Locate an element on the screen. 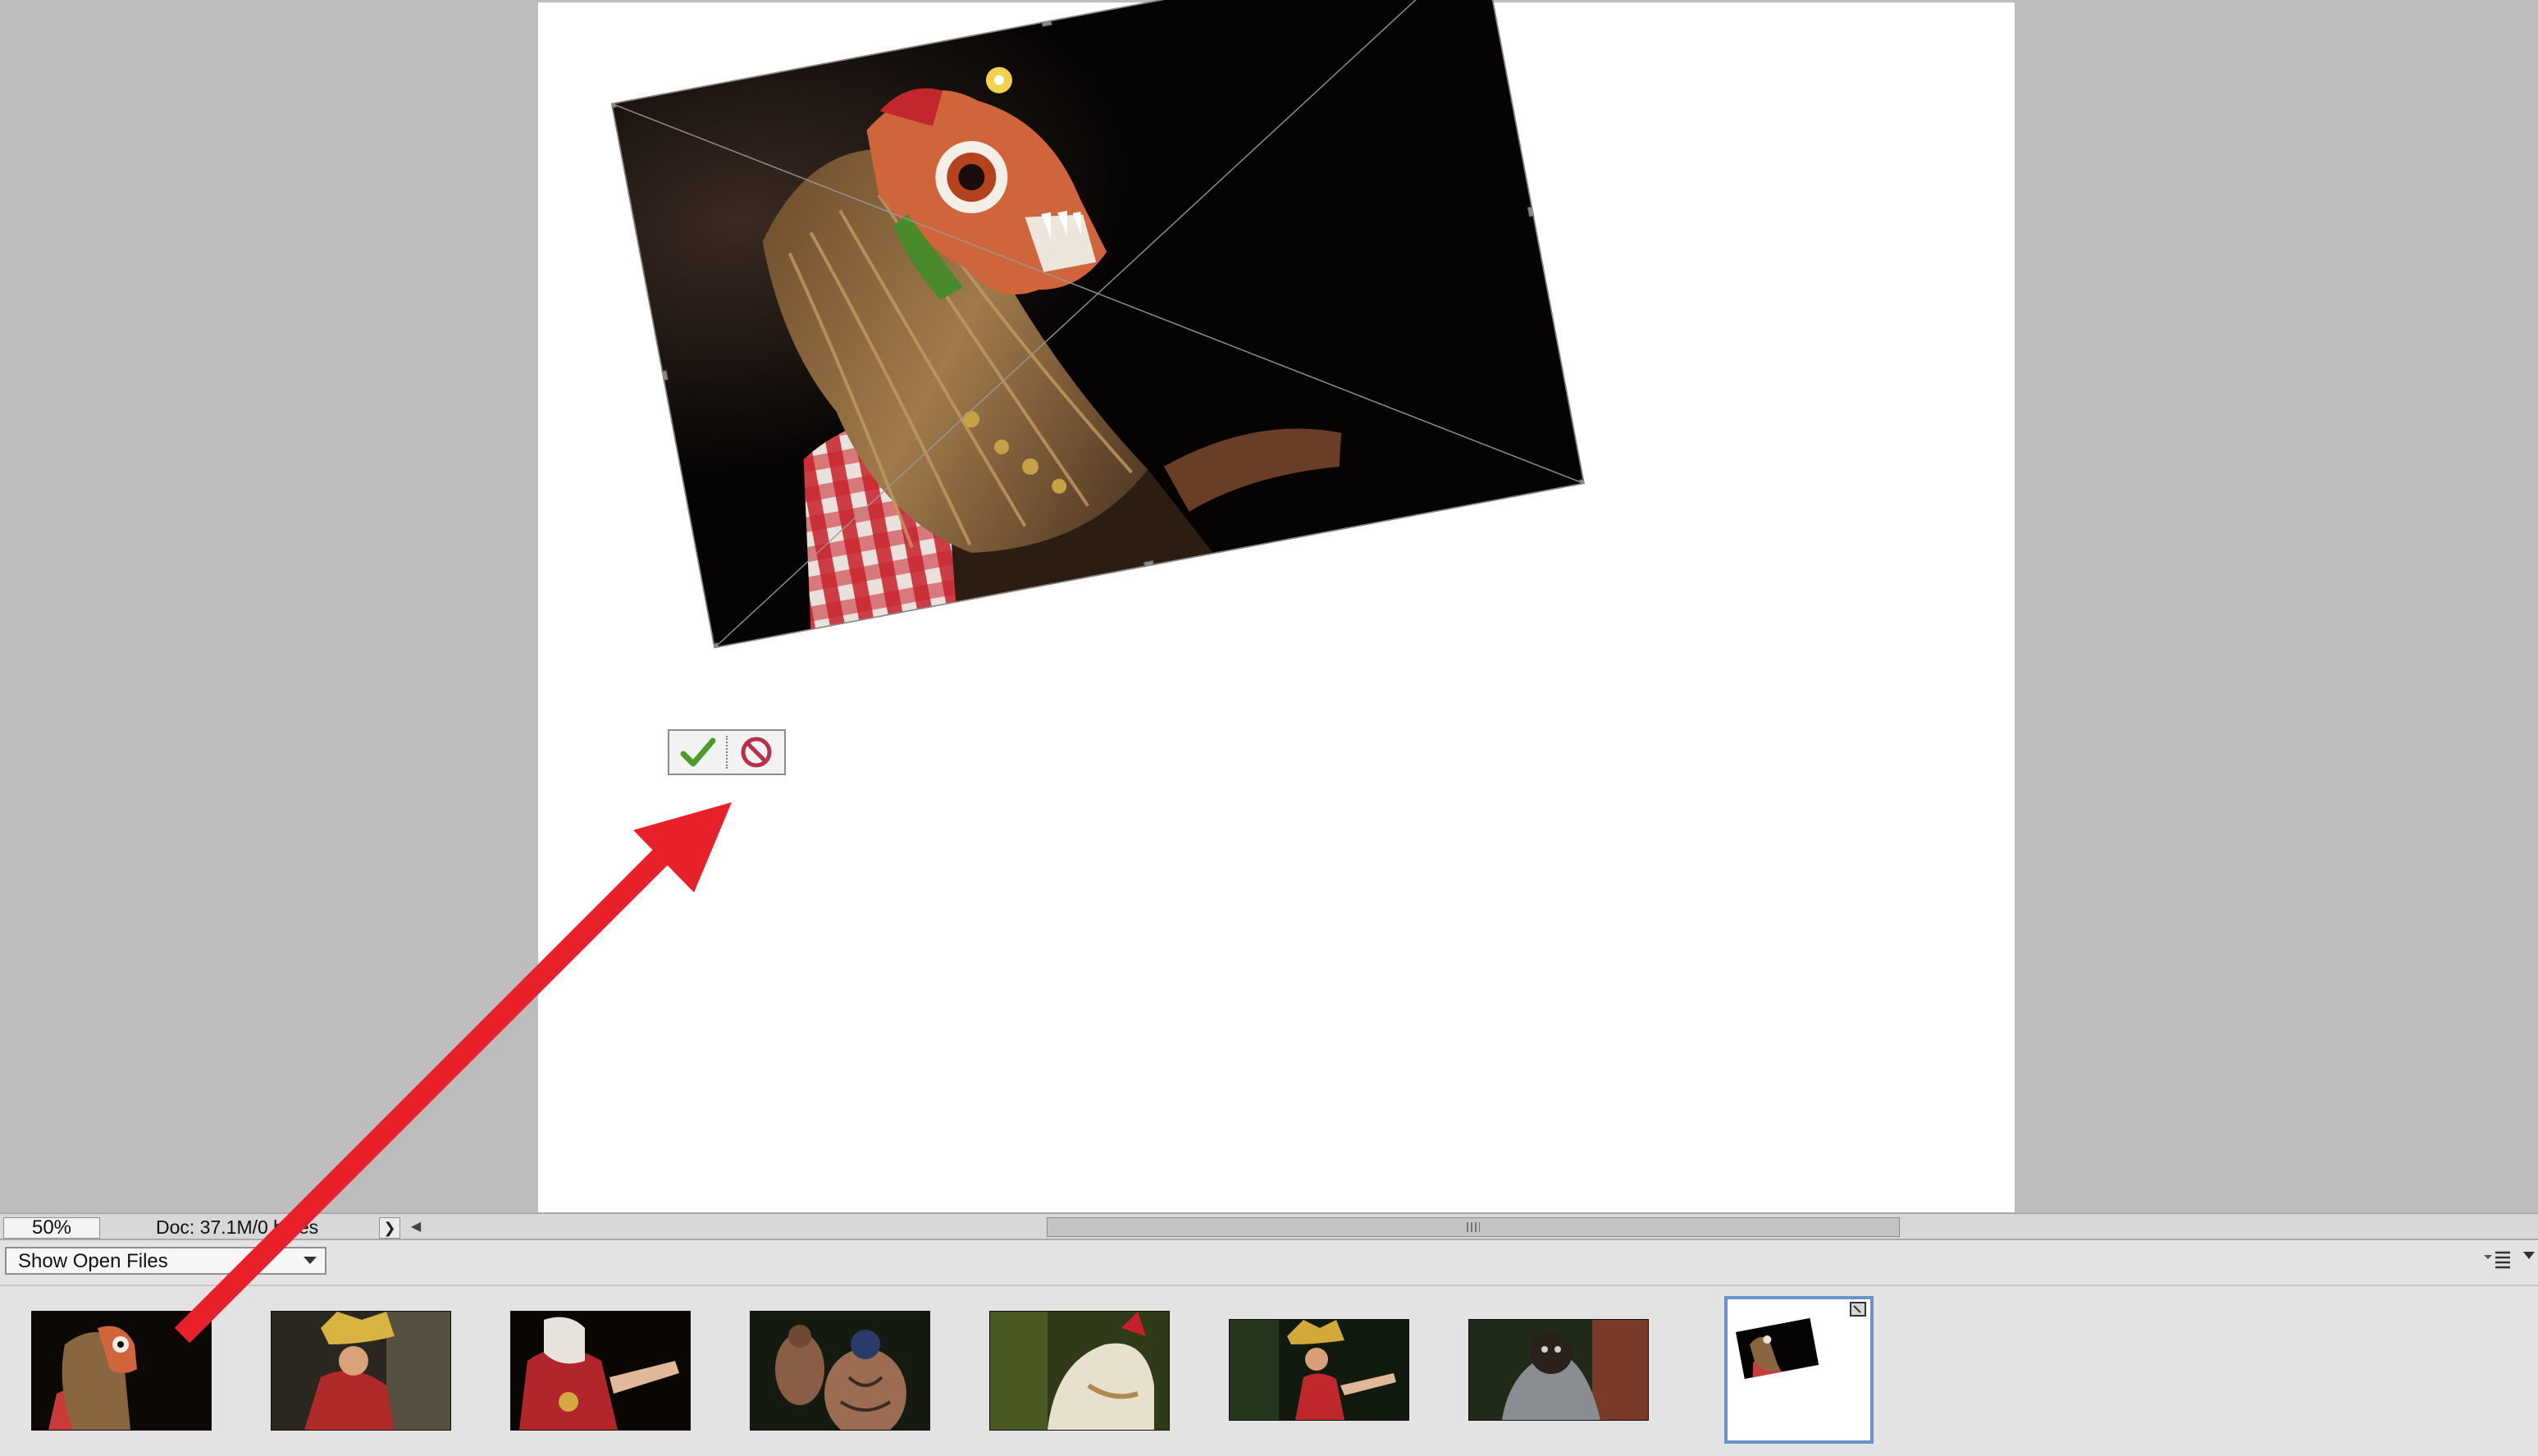 The width and height of the screenshot is (2538, 1456). chevron-down-icon is located at coordinates (310, 1260).